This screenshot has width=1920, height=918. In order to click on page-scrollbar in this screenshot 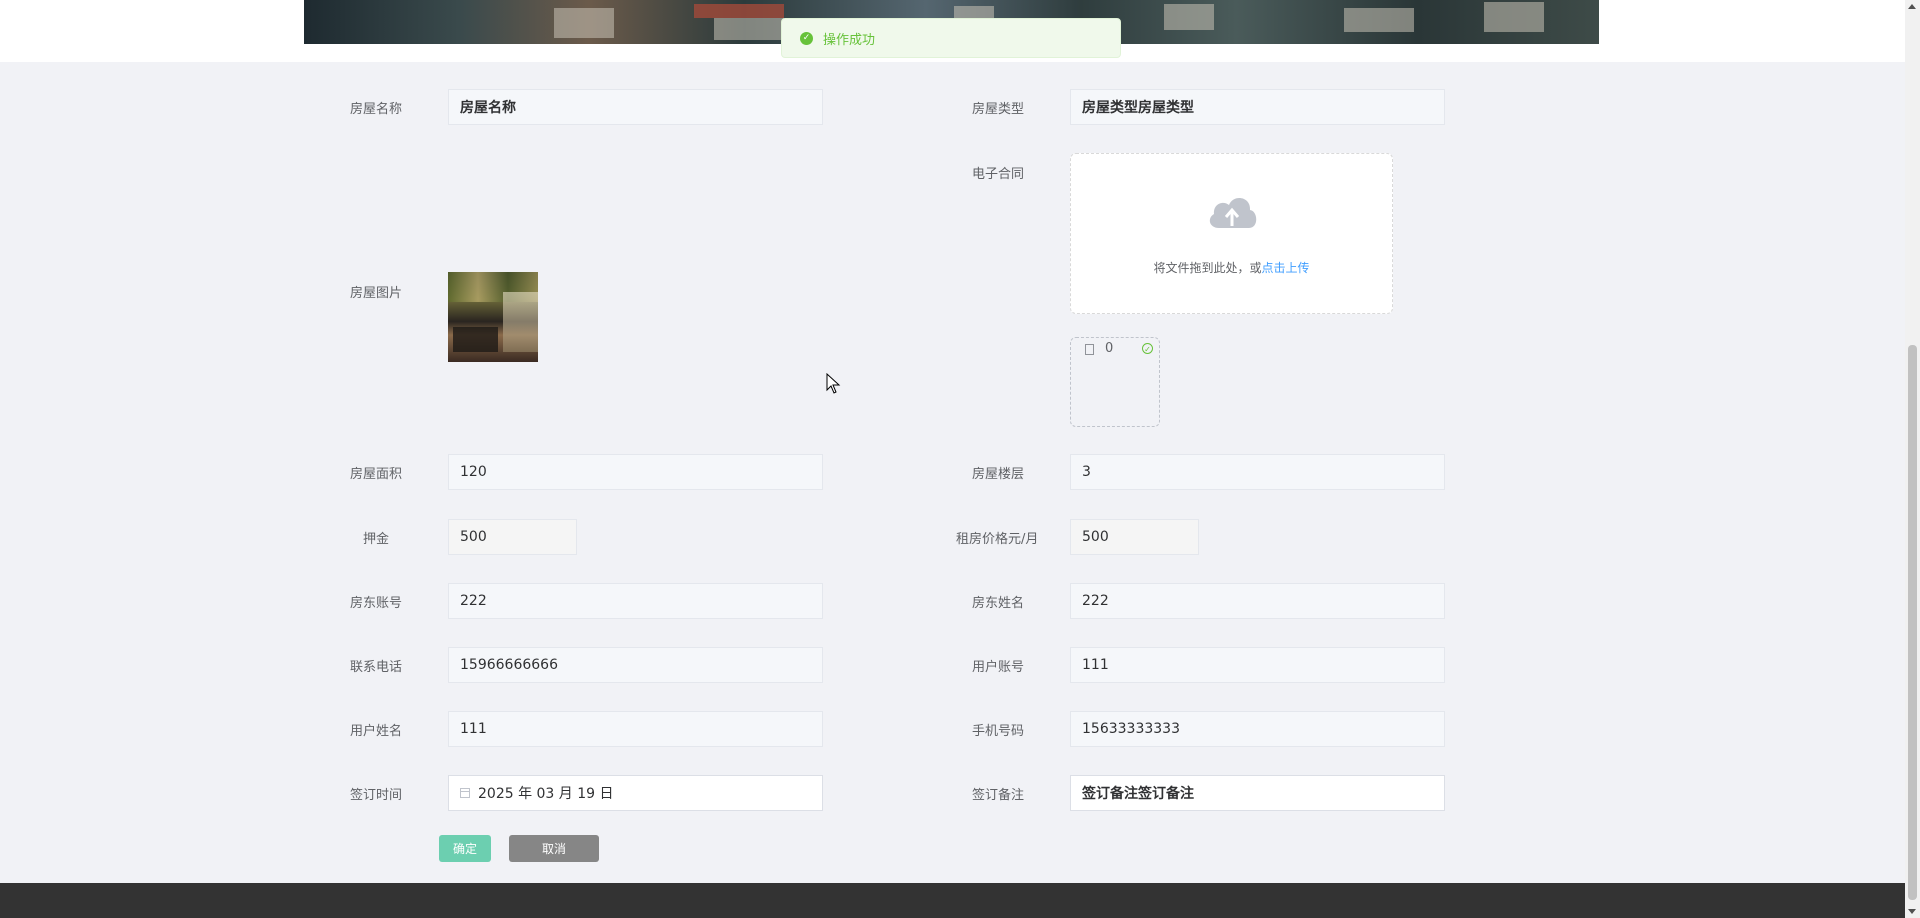, I will do `click(1912, 459)`.